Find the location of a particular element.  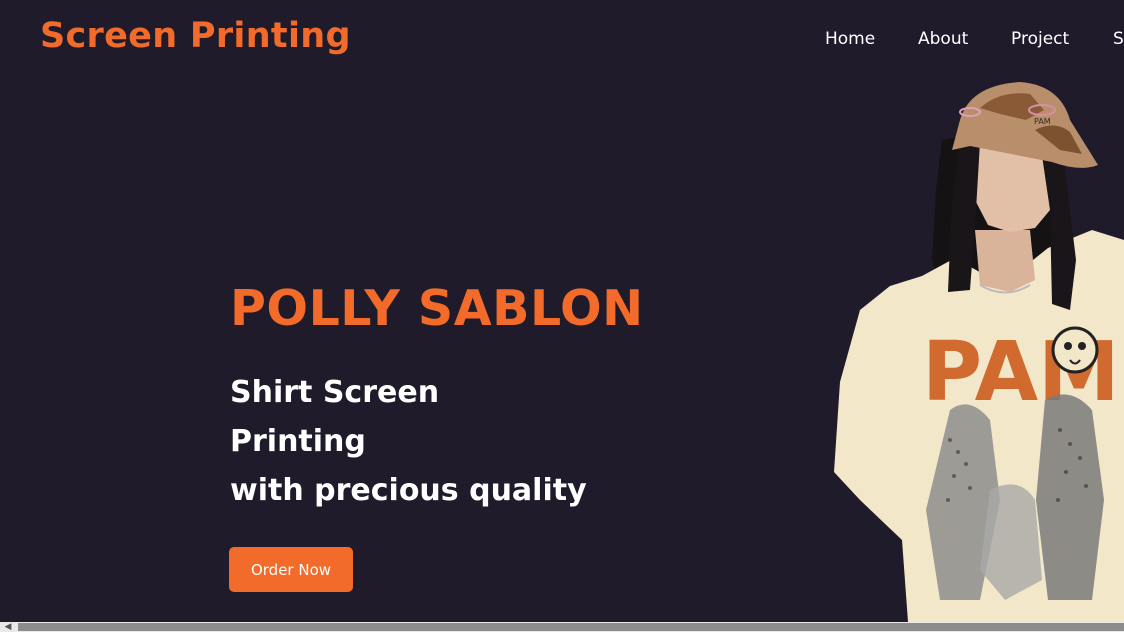

site-logo: Screen Printing is located at coordinates (195, 36).